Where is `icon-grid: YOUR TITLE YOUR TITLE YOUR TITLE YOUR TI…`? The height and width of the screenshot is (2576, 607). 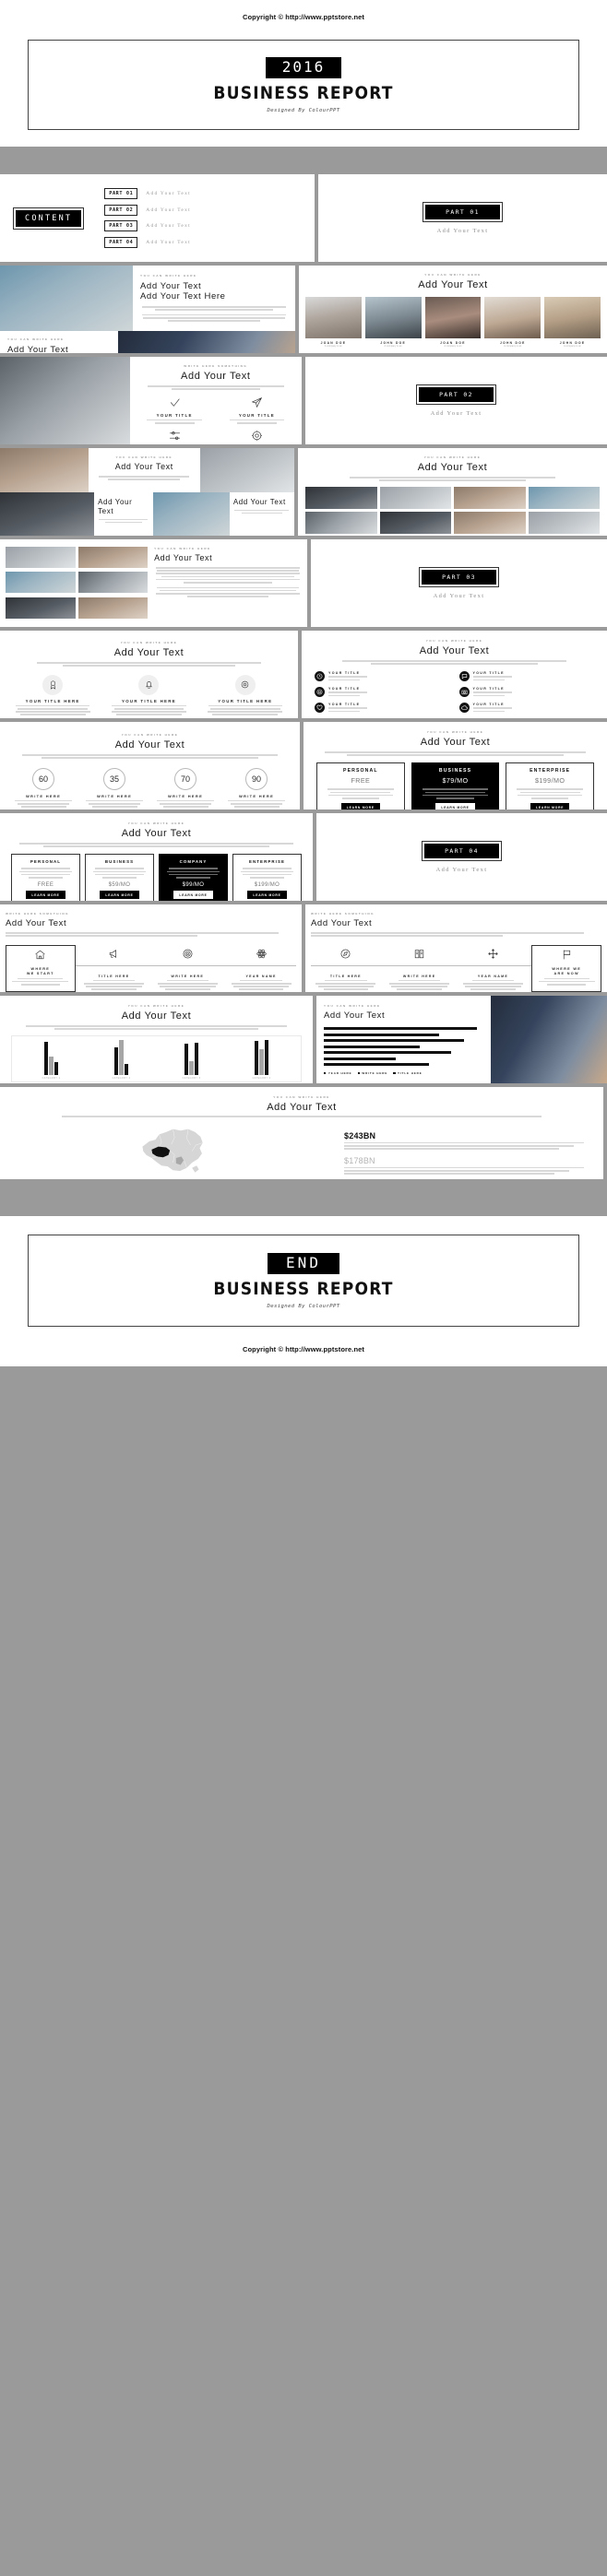 icon-grid: YOUR TITLE YOUR TITLE YOUR TITLE YOUR TI… is located at coordinates (216, 420).